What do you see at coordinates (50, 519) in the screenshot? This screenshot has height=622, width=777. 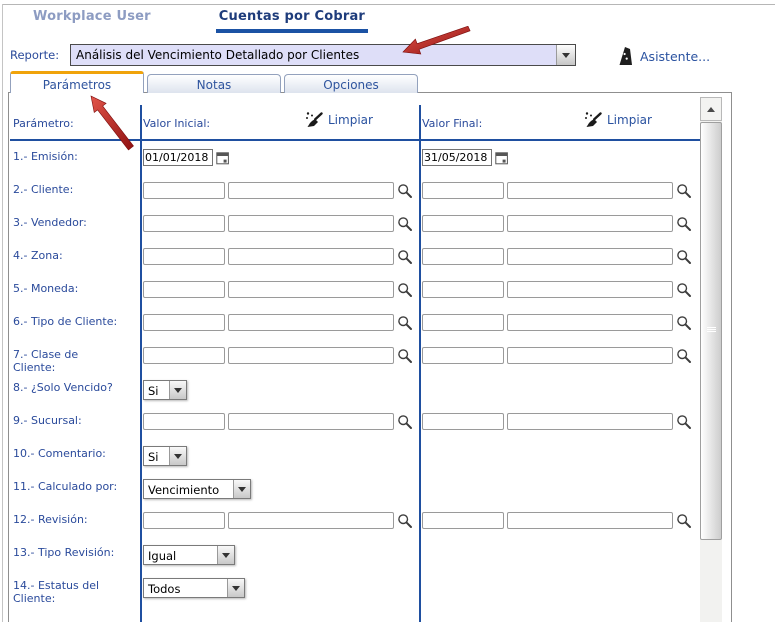 I see `param-label: 12.- Revisión:` at bounding box center [50, 519].